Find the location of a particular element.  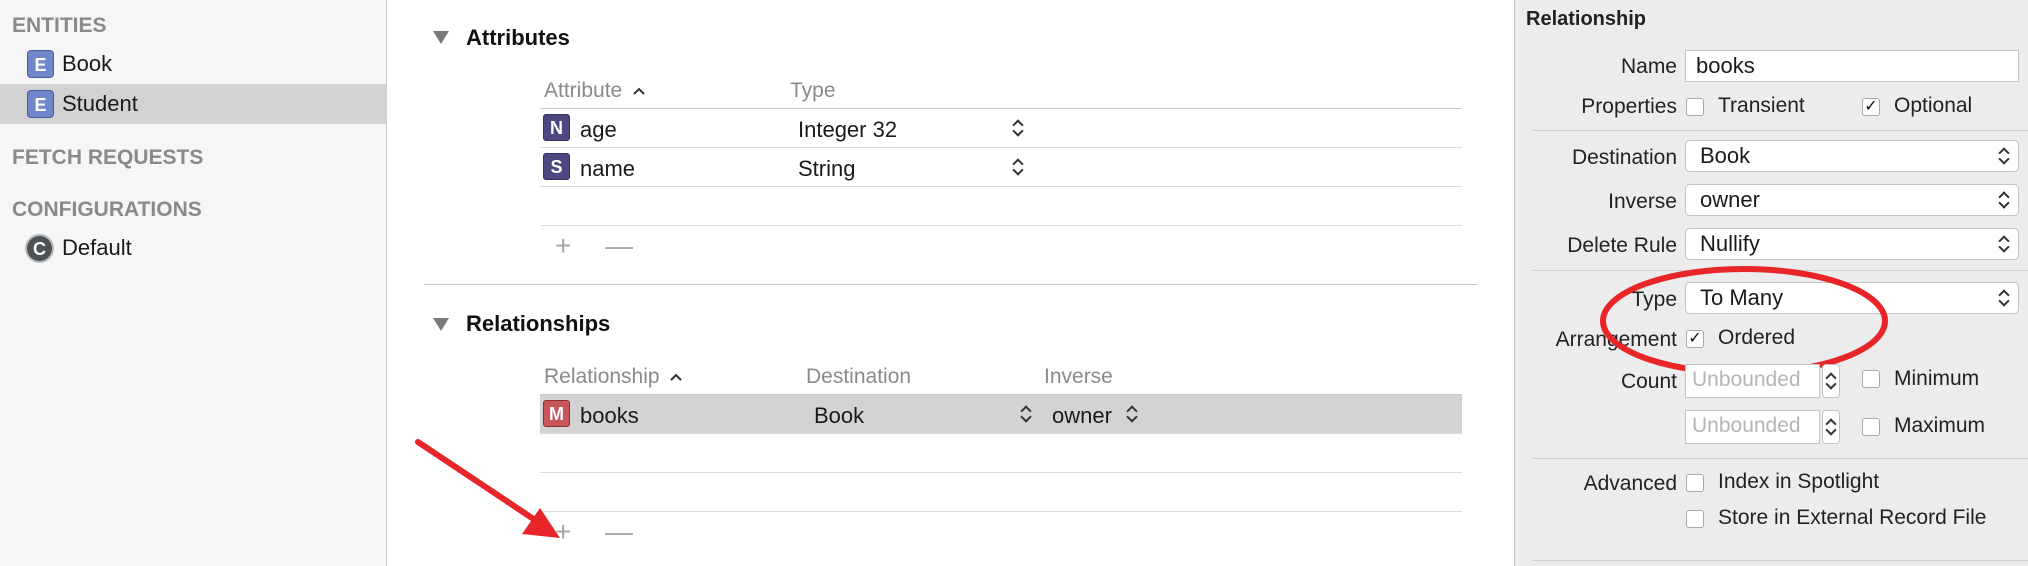

transient-label: Transient is located at coordinates (1761, 105).